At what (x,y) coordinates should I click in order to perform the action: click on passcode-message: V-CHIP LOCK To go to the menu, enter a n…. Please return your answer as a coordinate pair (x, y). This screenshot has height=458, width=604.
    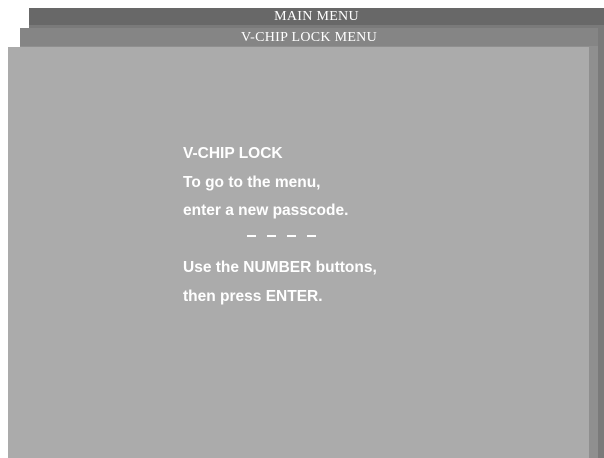
    Looking at the image, I should click on (280, 225).